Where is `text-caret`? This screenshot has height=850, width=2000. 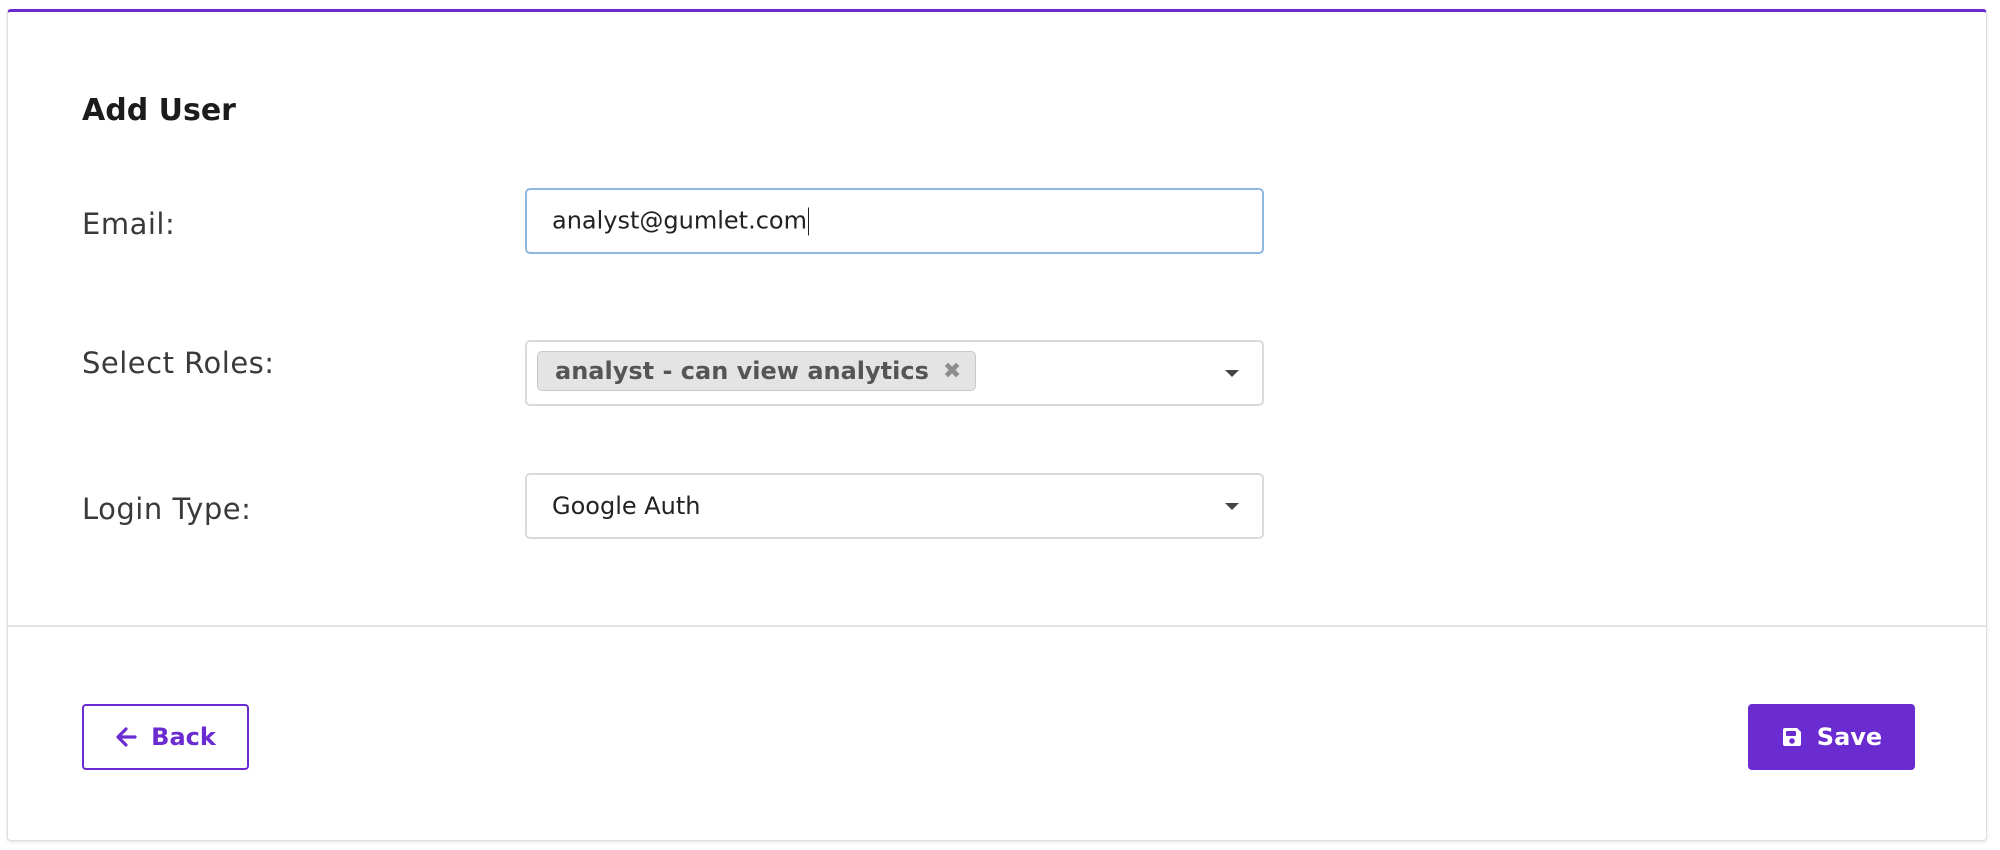 text-caret is located at coordinates (808, 221).